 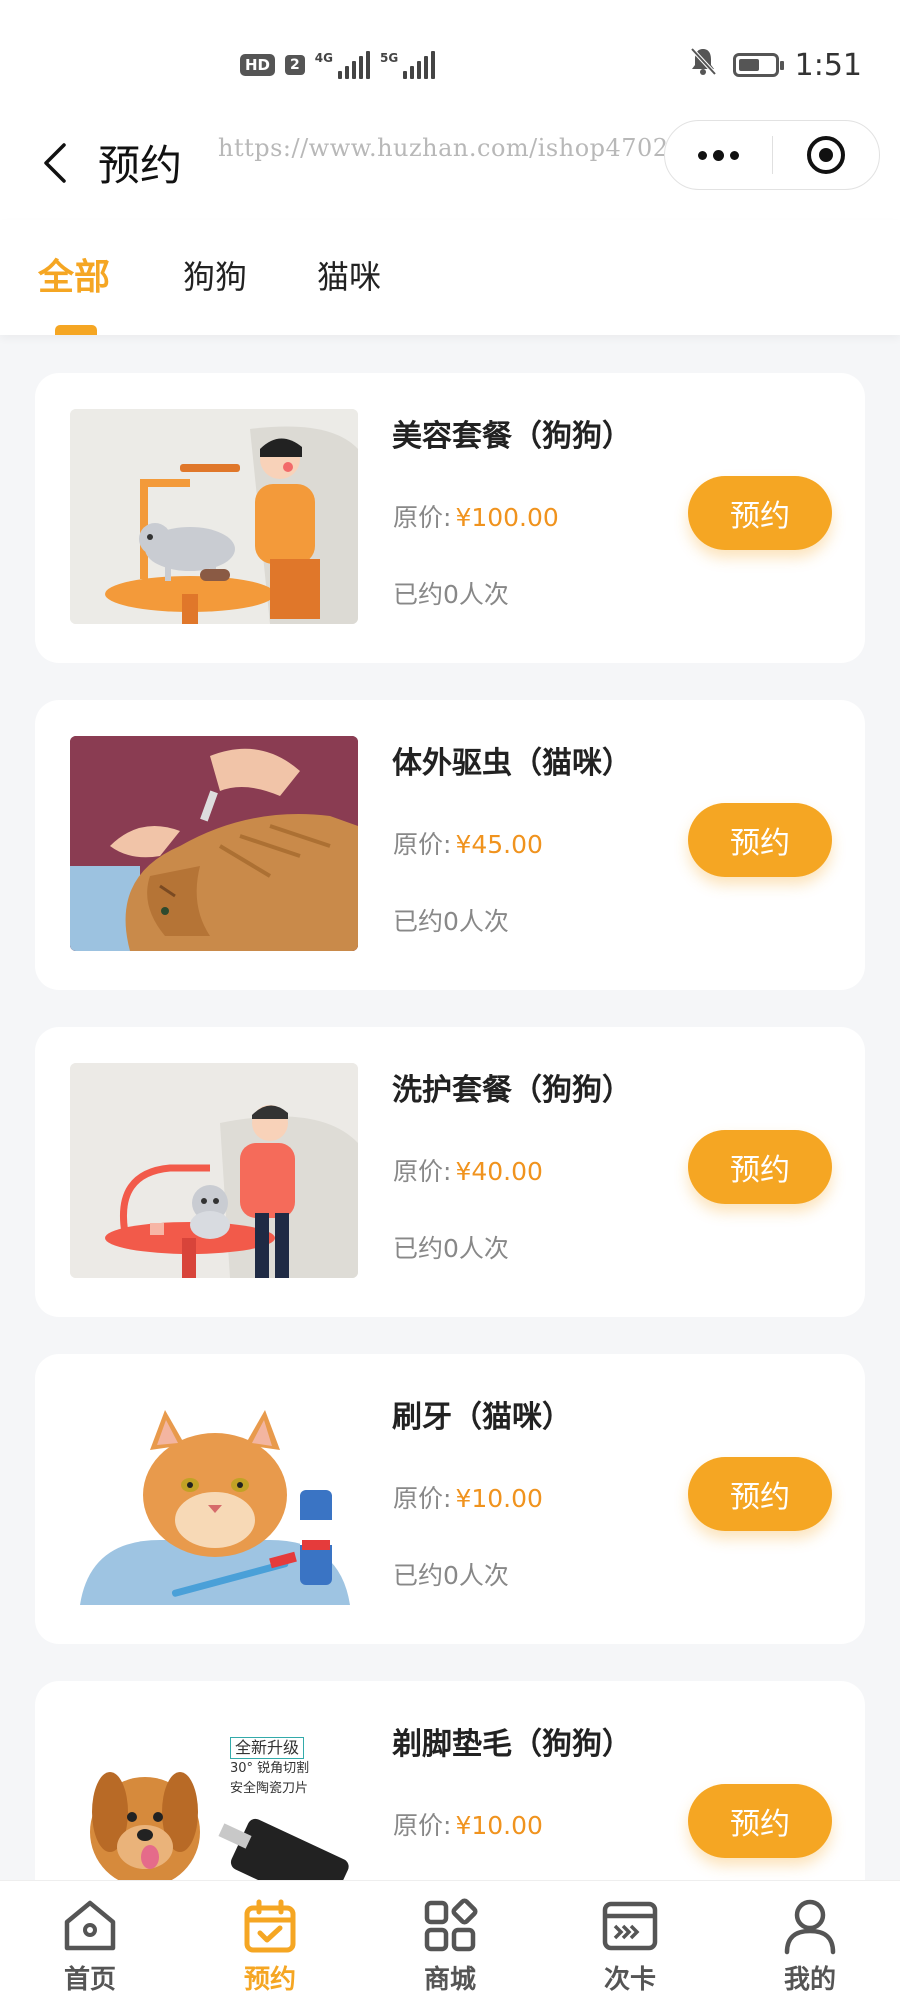 What do you see at coordinates (90, 1925) in the screenshot?
I see `home-icon` at bounding box center [90, 1925].